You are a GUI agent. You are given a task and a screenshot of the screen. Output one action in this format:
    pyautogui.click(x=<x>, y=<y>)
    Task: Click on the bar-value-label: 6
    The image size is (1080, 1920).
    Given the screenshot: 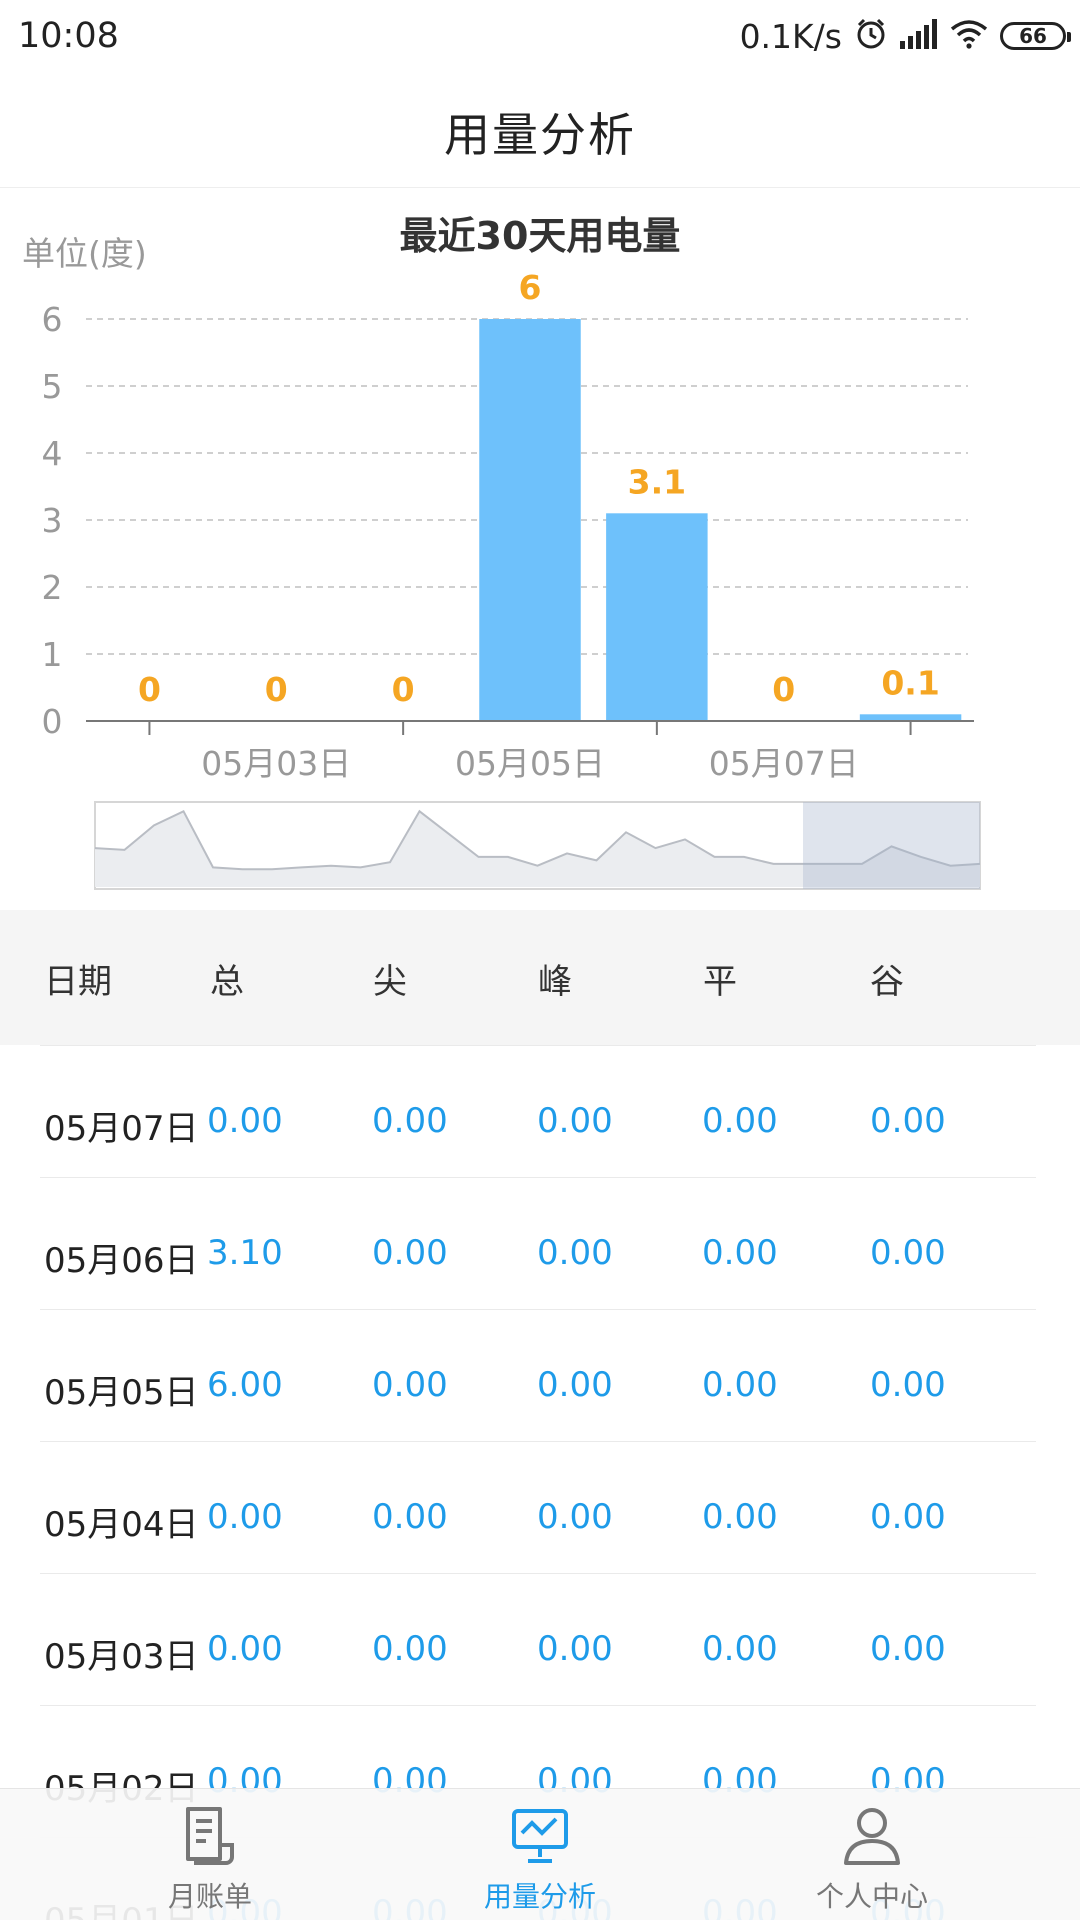 What is the action you would take?
    pyautogui.click(x=530, y=287)
    